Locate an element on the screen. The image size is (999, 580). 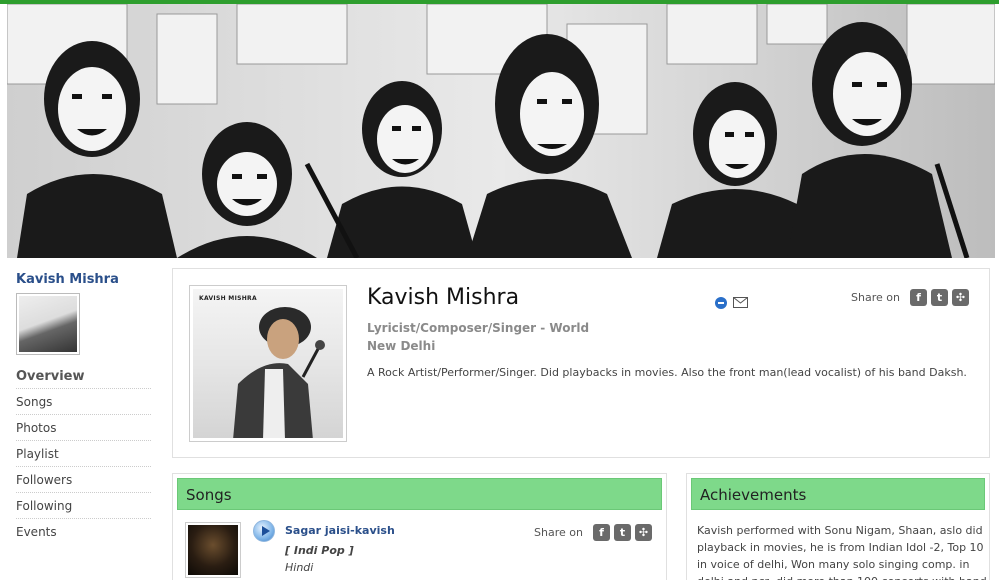
message-icon is located at coordinates (740, 302).